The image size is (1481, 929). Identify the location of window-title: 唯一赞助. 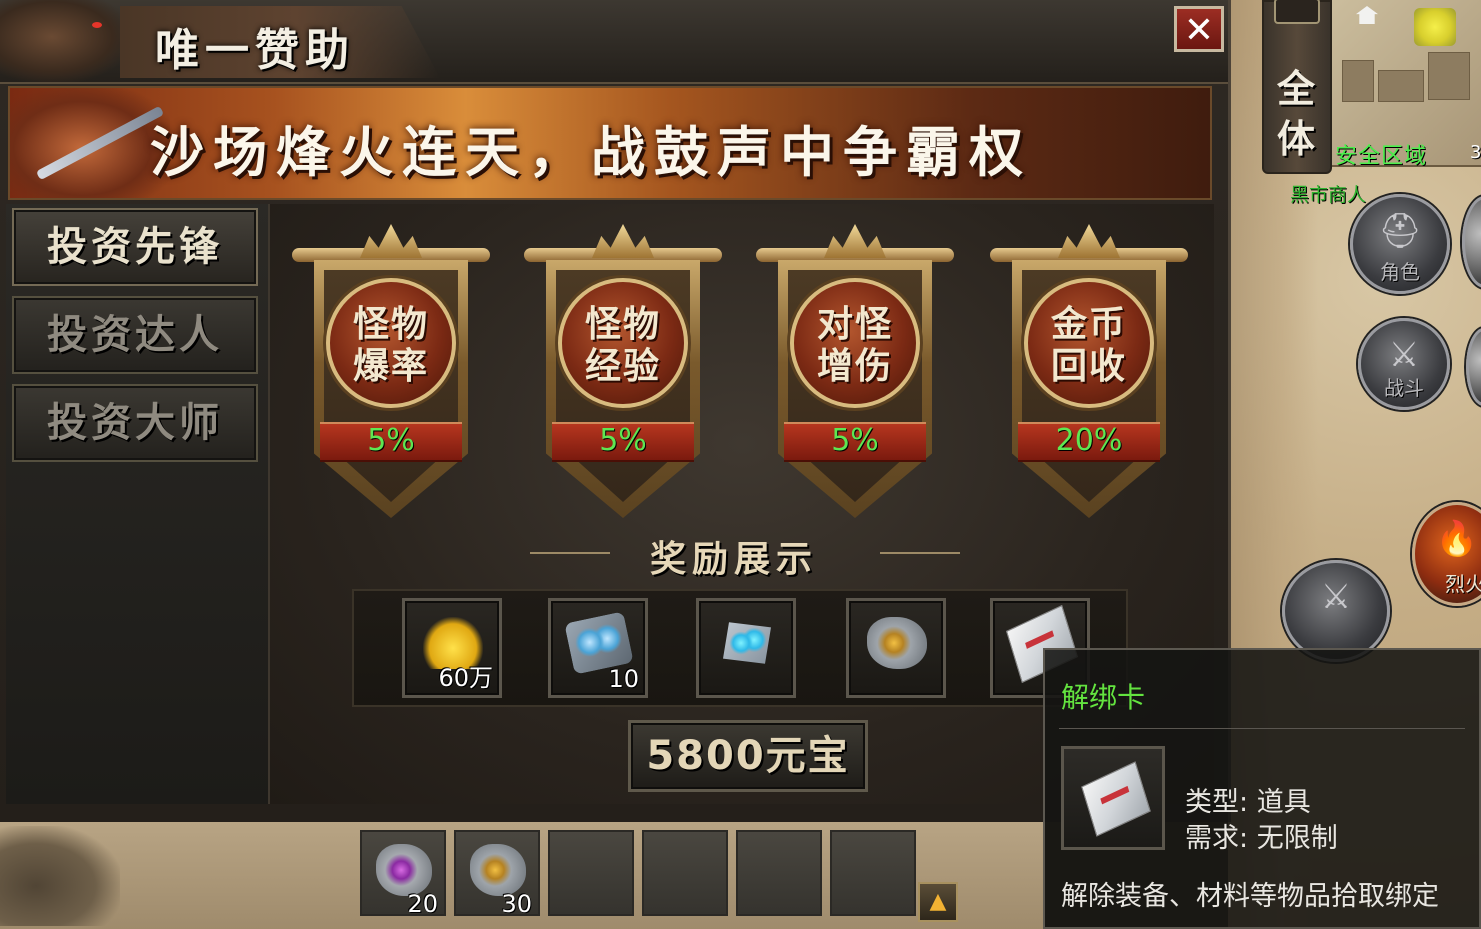
(255, 50).